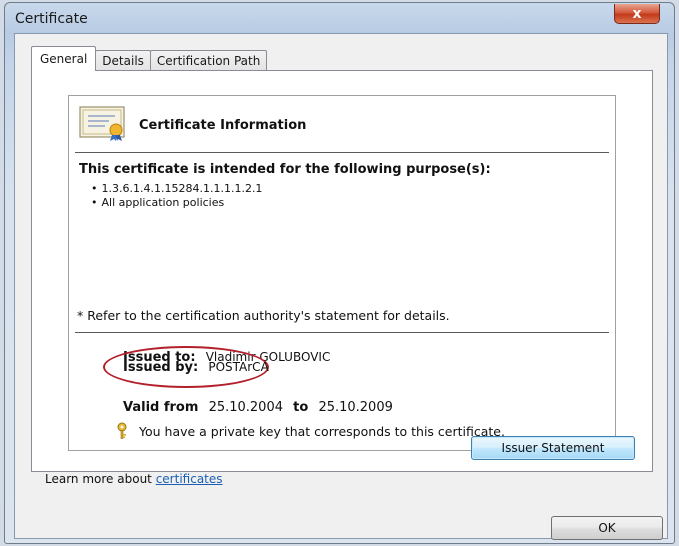 The image size is (679, 546). Describe the element at coordinates (51, 19) in the screenshot. I see `window-title: Certificate` at that location.